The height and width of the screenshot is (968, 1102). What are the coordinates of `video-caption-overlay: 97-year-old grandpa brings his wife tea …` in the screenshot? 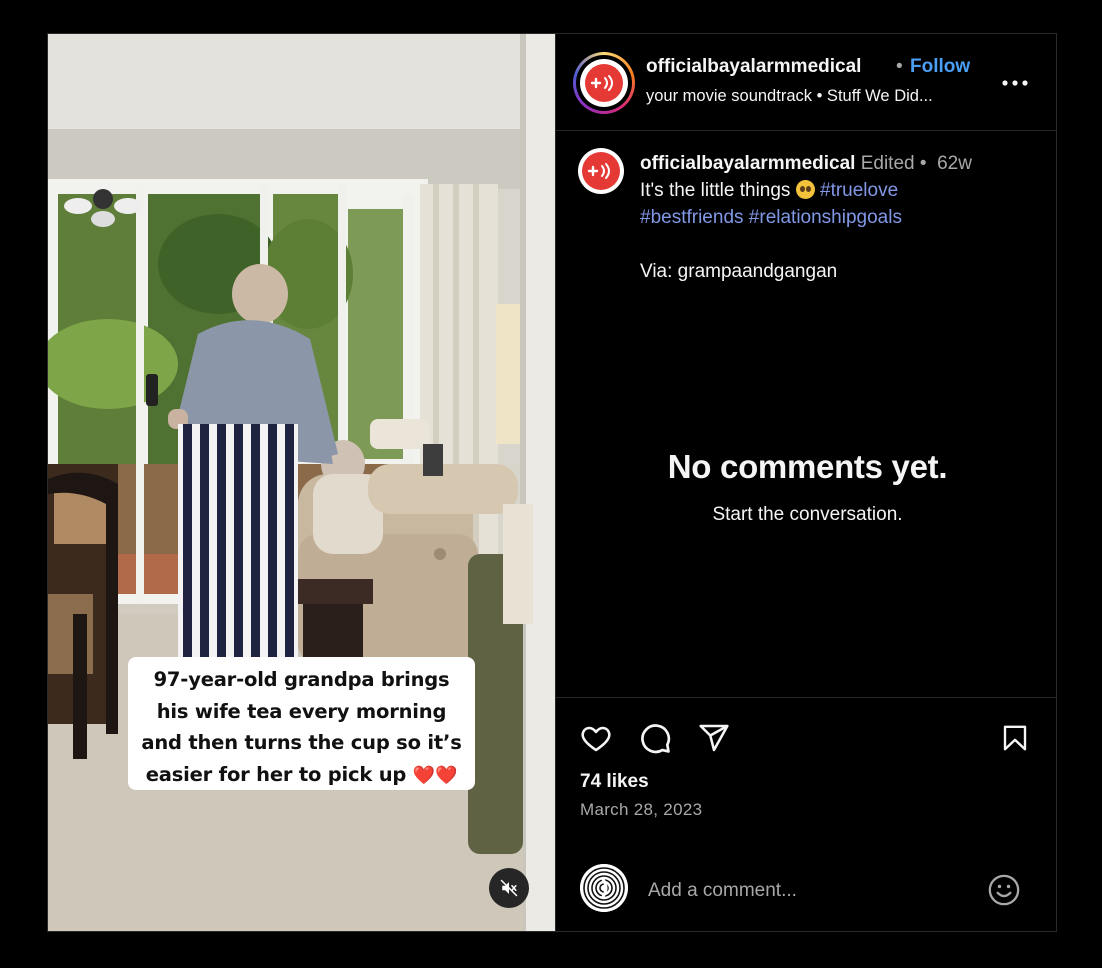 It's located at (301, 723).